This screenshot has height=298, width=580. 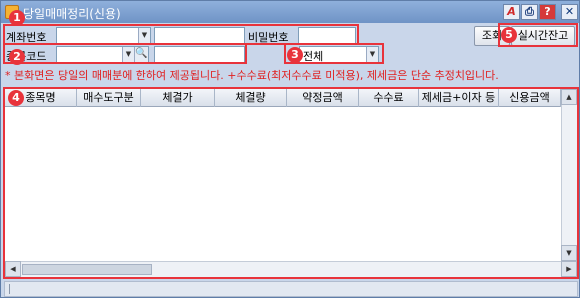 What do you see at coordinates (10, 289) in the screenshot?
I see `grip-icon` at bounding box center [10, 289].